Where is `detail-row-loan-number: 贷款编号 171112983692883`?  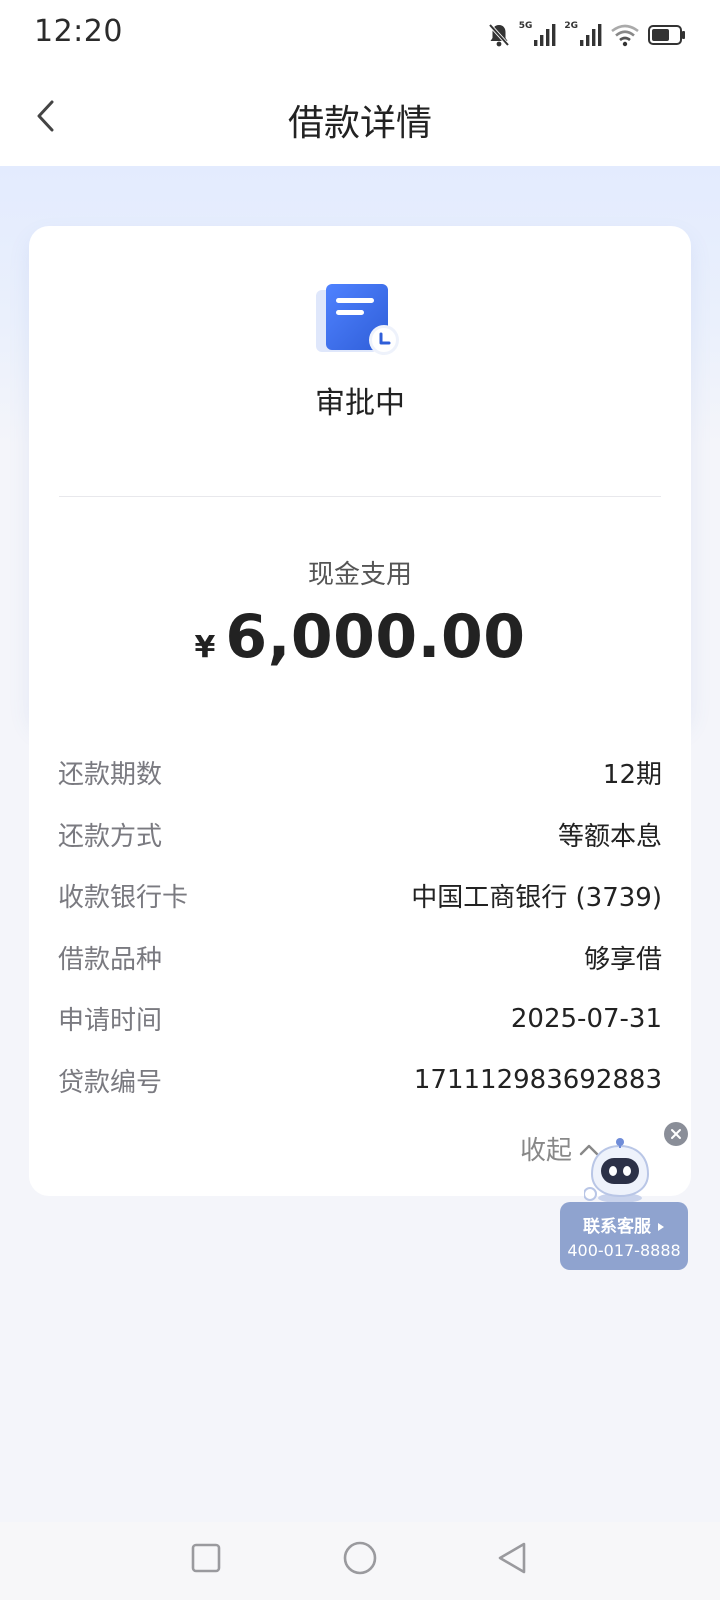
detail-row-loan-number: 贷款编号 171112983692883 is located at coordinates (360, 1081).